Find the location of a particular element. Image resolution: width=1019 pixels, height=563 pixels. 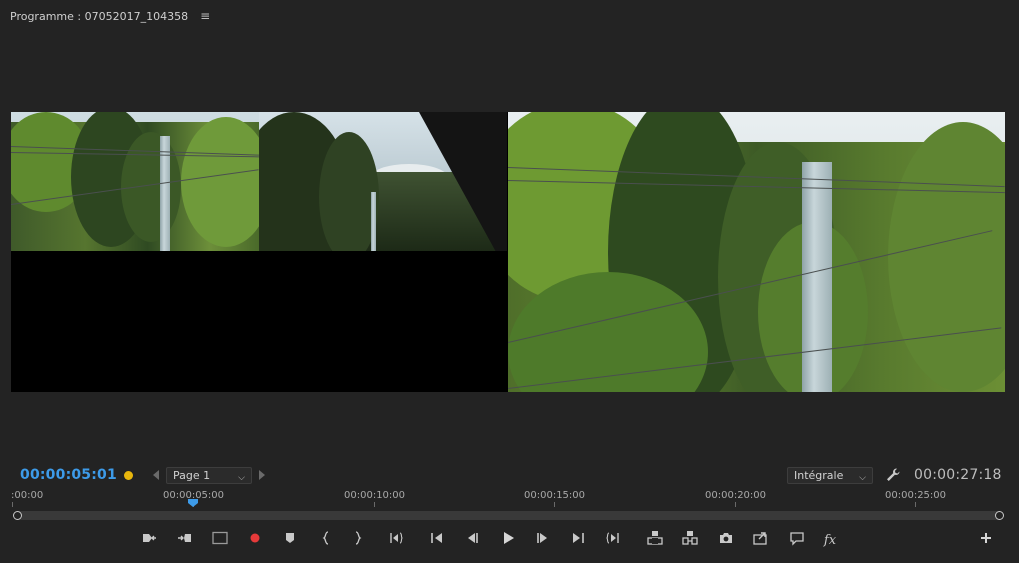

play-icon is located at coordinates (508, 540).